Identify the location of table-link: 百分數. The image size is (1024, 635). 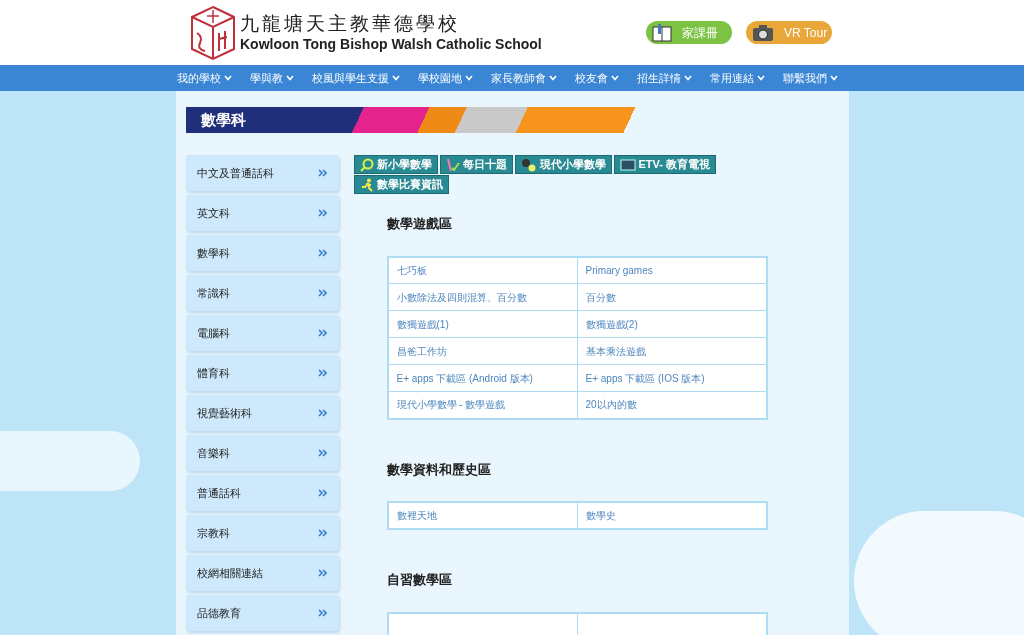
(600, 297).